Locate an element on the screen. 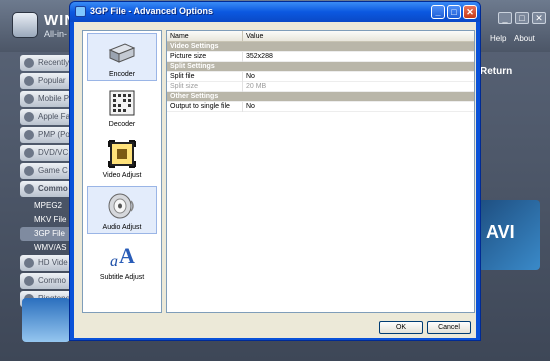  property-value: 352x288 is located at coordinates (259, 56).